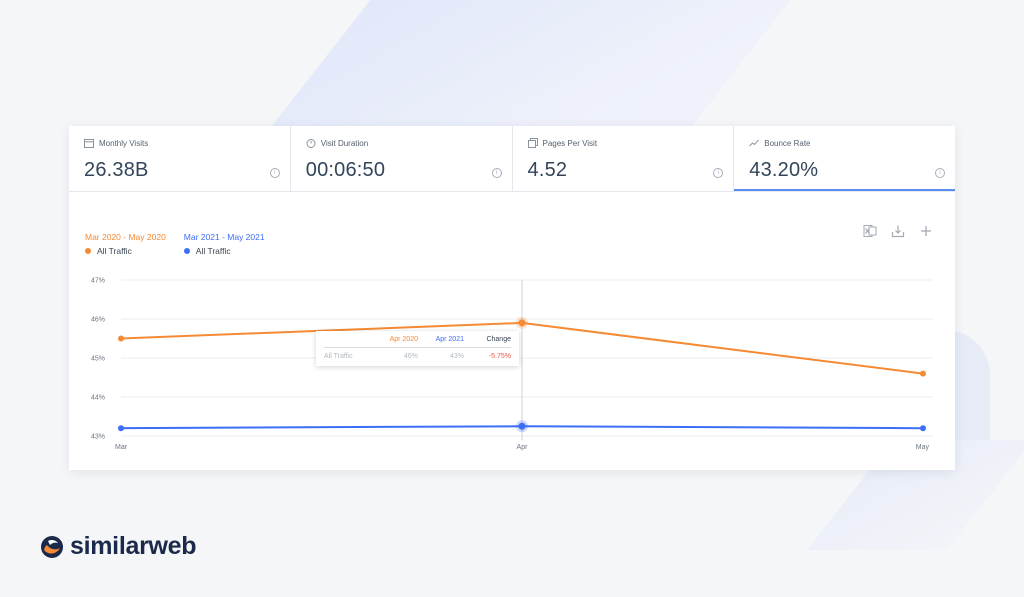 The height and width of the screenshot is (597, 1024). What do you see at coordinates (98, 437) in the screenshot?
I see `y-tick-label: 43%` at bounding box center [98, 437].